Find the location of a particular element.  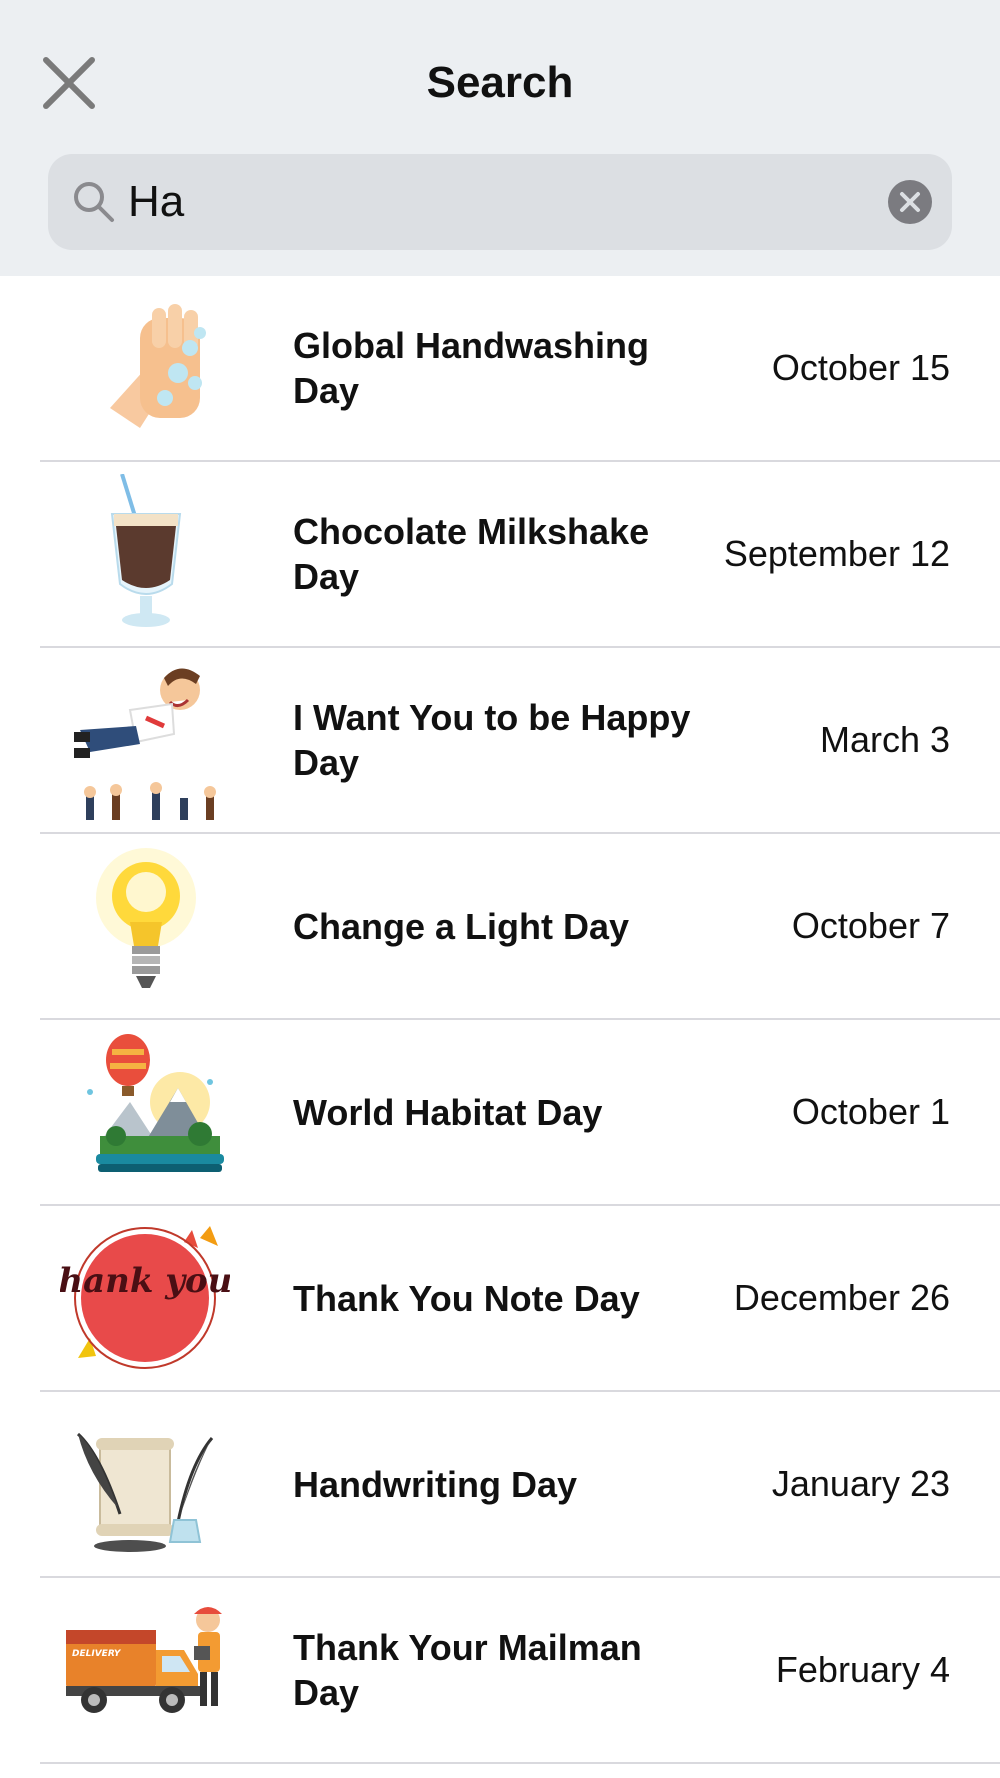

list-item: I Want You to be Happy Day March 3 is located at coordinates (520, 741).